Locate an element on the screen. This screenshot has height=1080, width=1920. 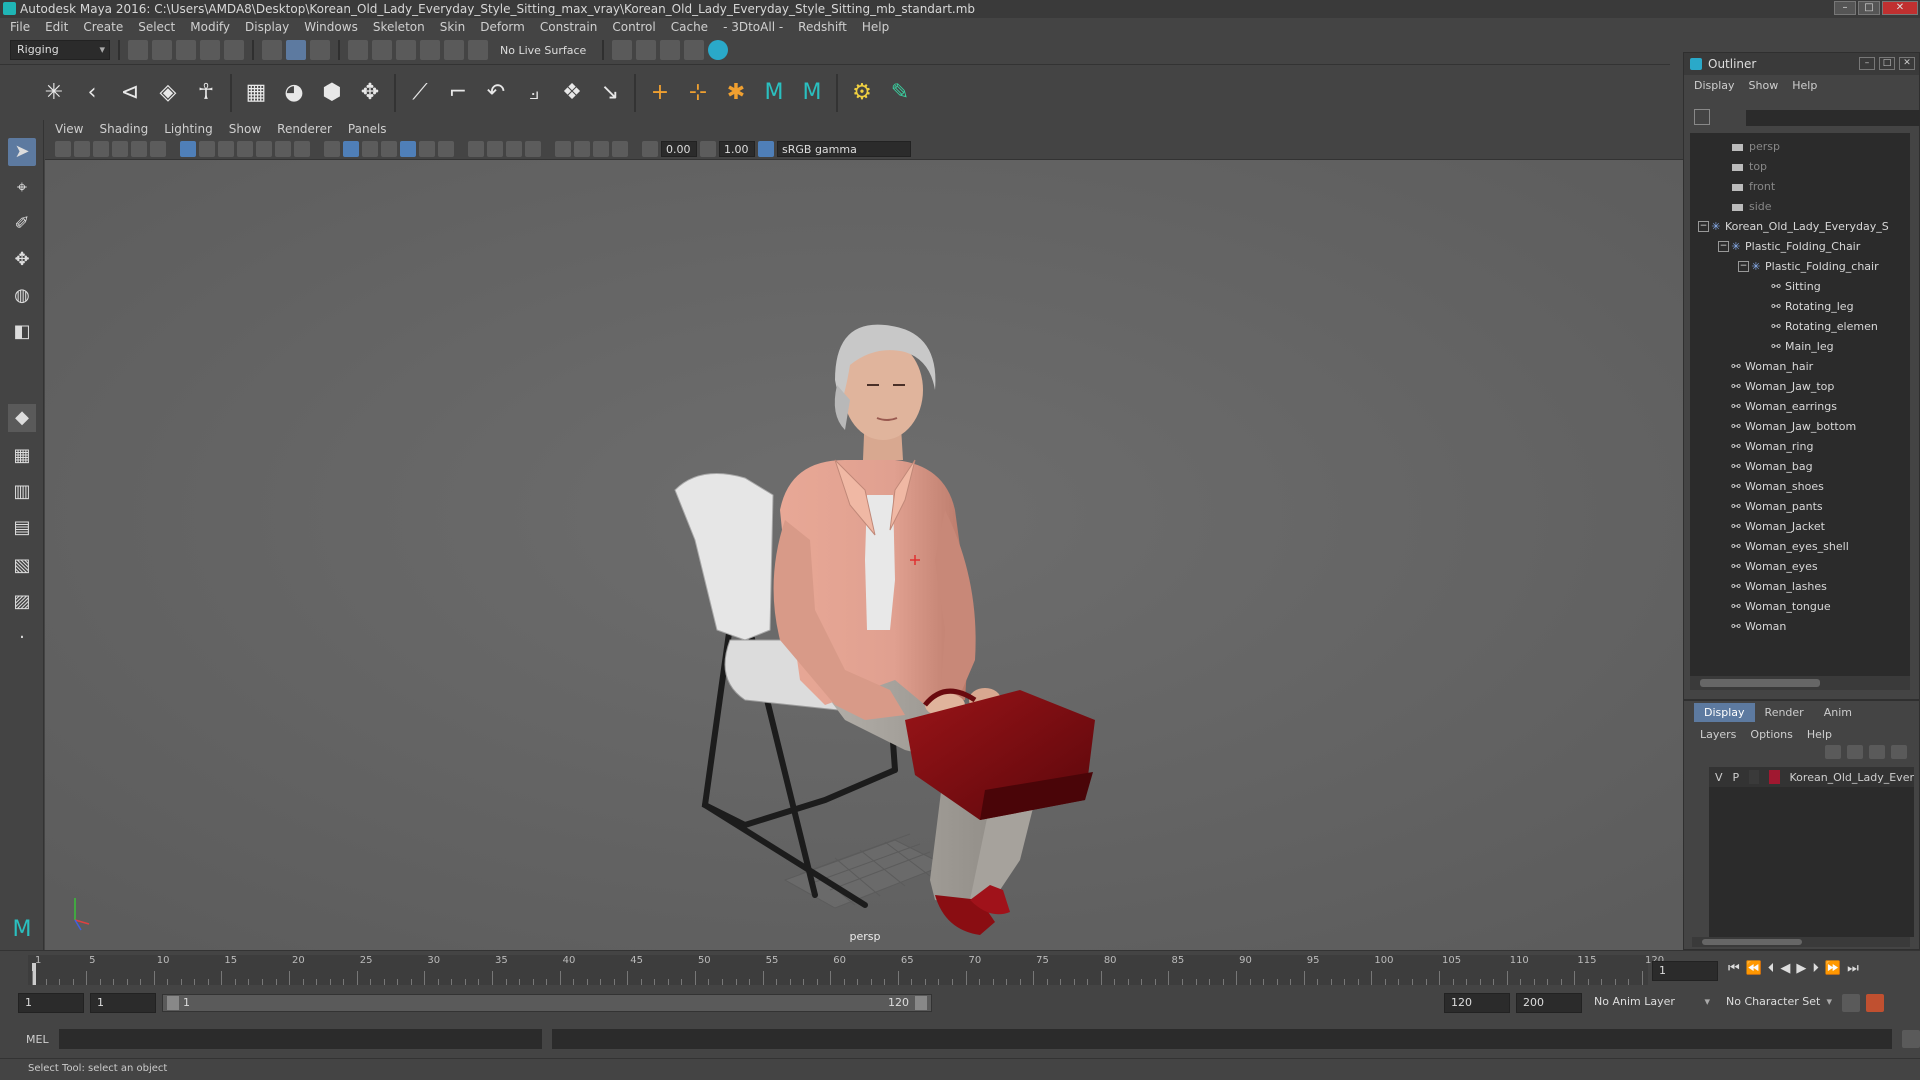
ik-handle-icon: ⟋ is located at coordinates (420, 93).